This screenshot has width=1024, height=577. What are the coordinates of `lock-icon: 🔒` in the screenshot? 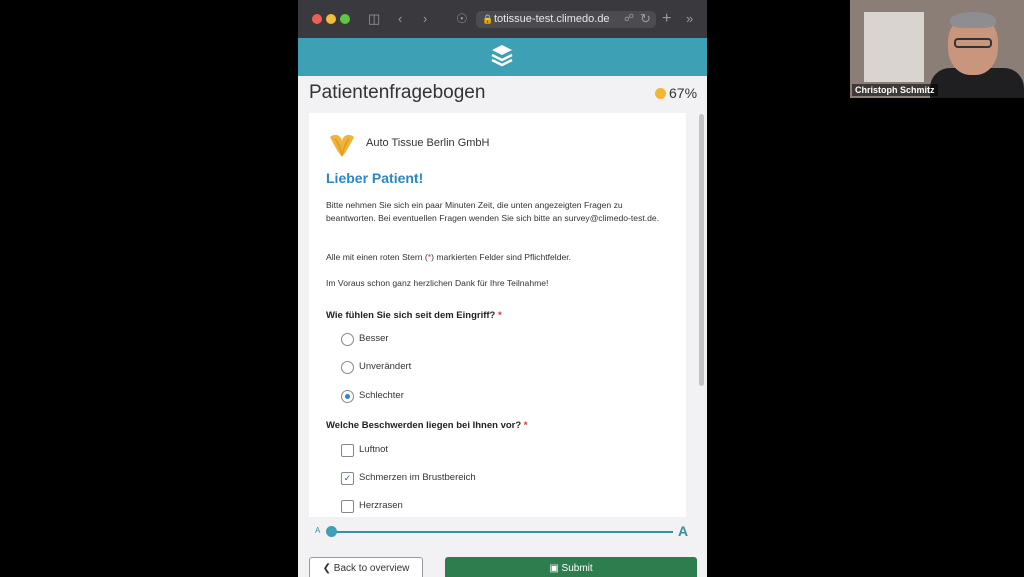 It's located at (488, 19).